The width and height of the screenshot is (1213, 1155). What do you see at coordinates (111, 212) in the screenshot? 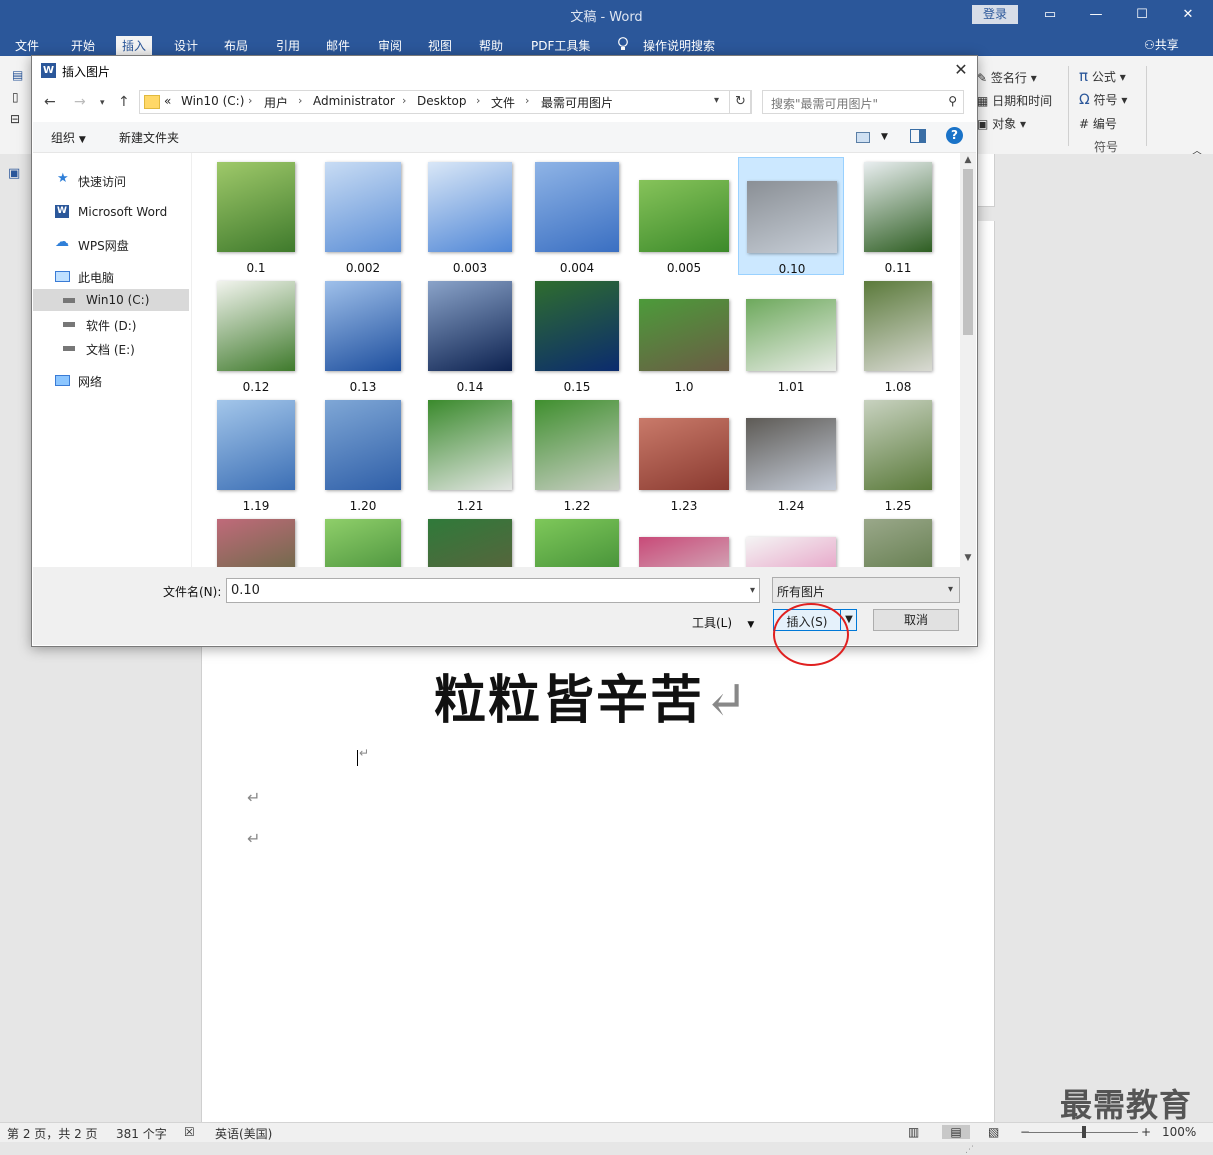
I see `nav-item-microsoft-word: W Microsoft Word` at bounding box center [111, 212].